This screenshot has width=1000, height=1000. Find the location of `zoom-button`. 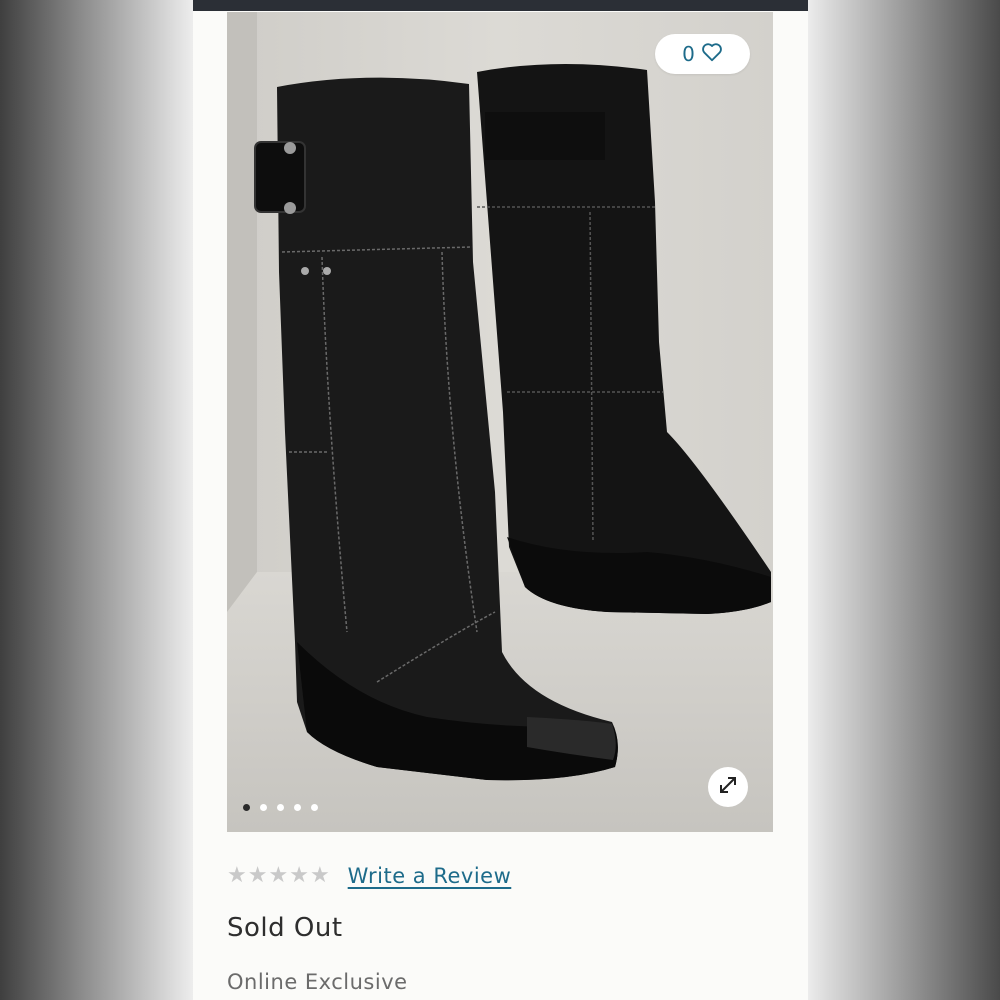

zoom-button is located at coordinates (728, 787).